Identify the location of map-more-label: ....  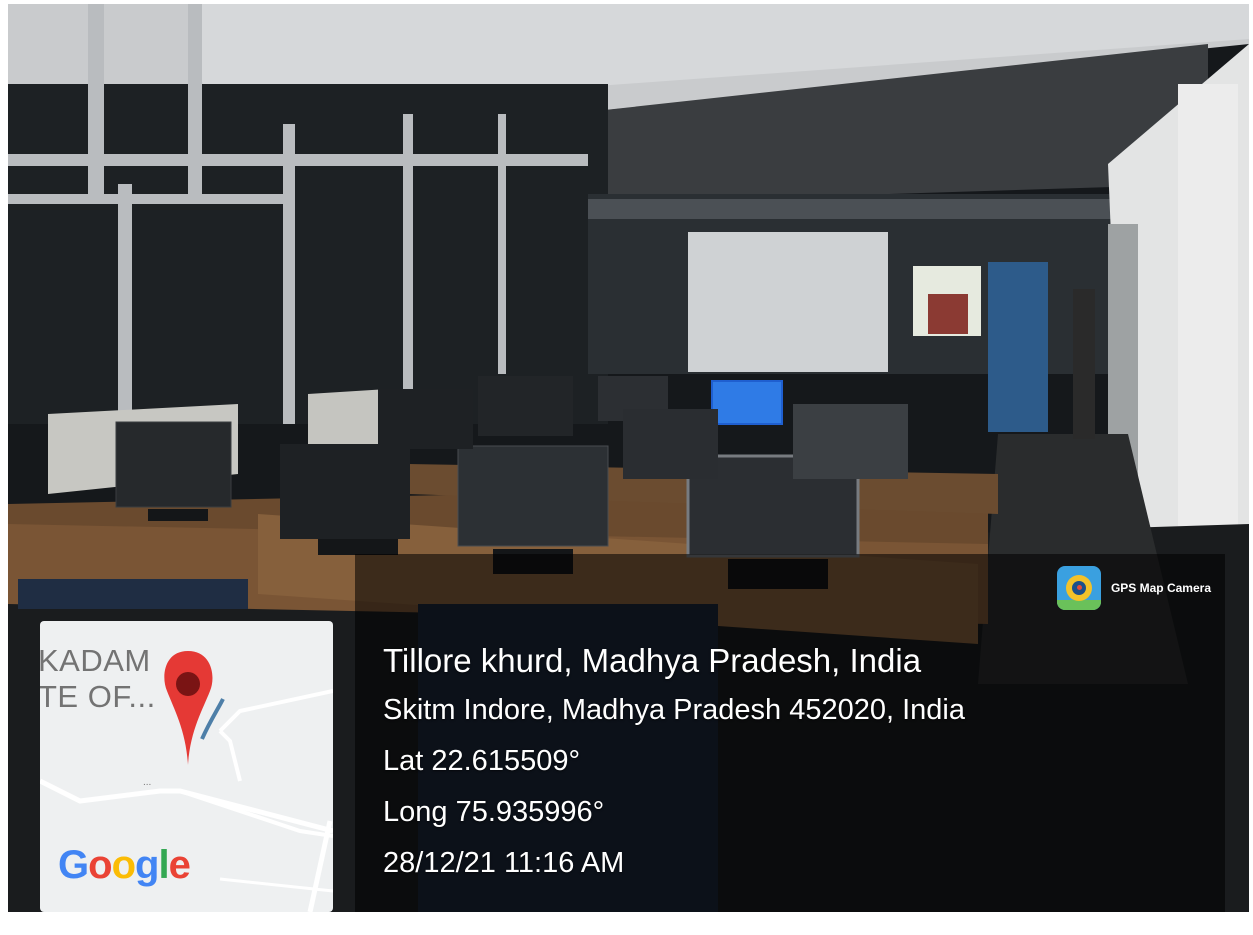
(147, 782).